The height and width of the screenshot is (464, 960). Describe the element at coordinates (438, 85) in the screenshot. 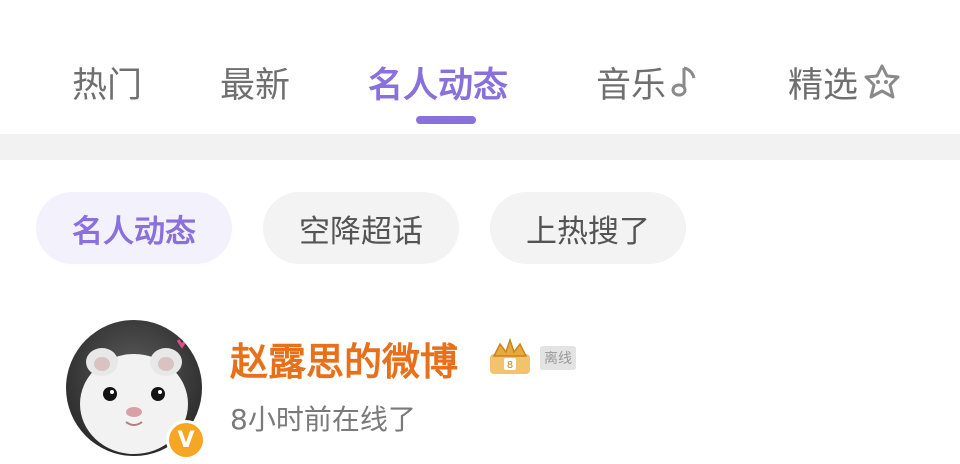

I see `tab-label: 名人动态` at that location.